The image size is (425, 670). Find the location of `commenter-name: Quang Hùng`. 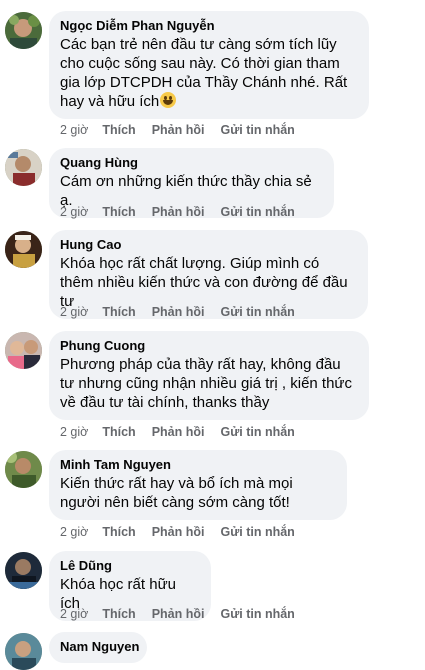

commenter-name: Quang Hùng is located at coordinates (191, 162).